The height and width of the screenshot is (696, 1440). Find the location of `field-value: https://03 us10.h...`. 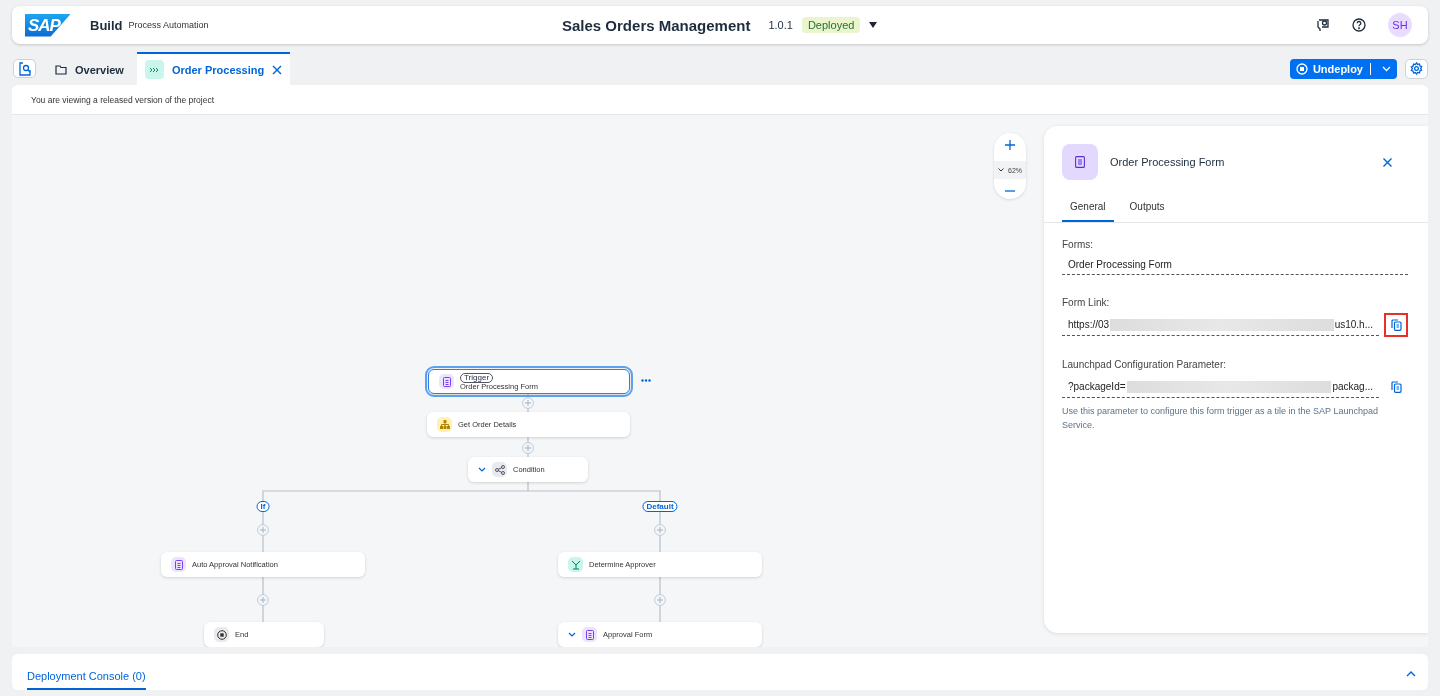

field-value: https://03 us10.h... is located at coordinates (1220, 325).